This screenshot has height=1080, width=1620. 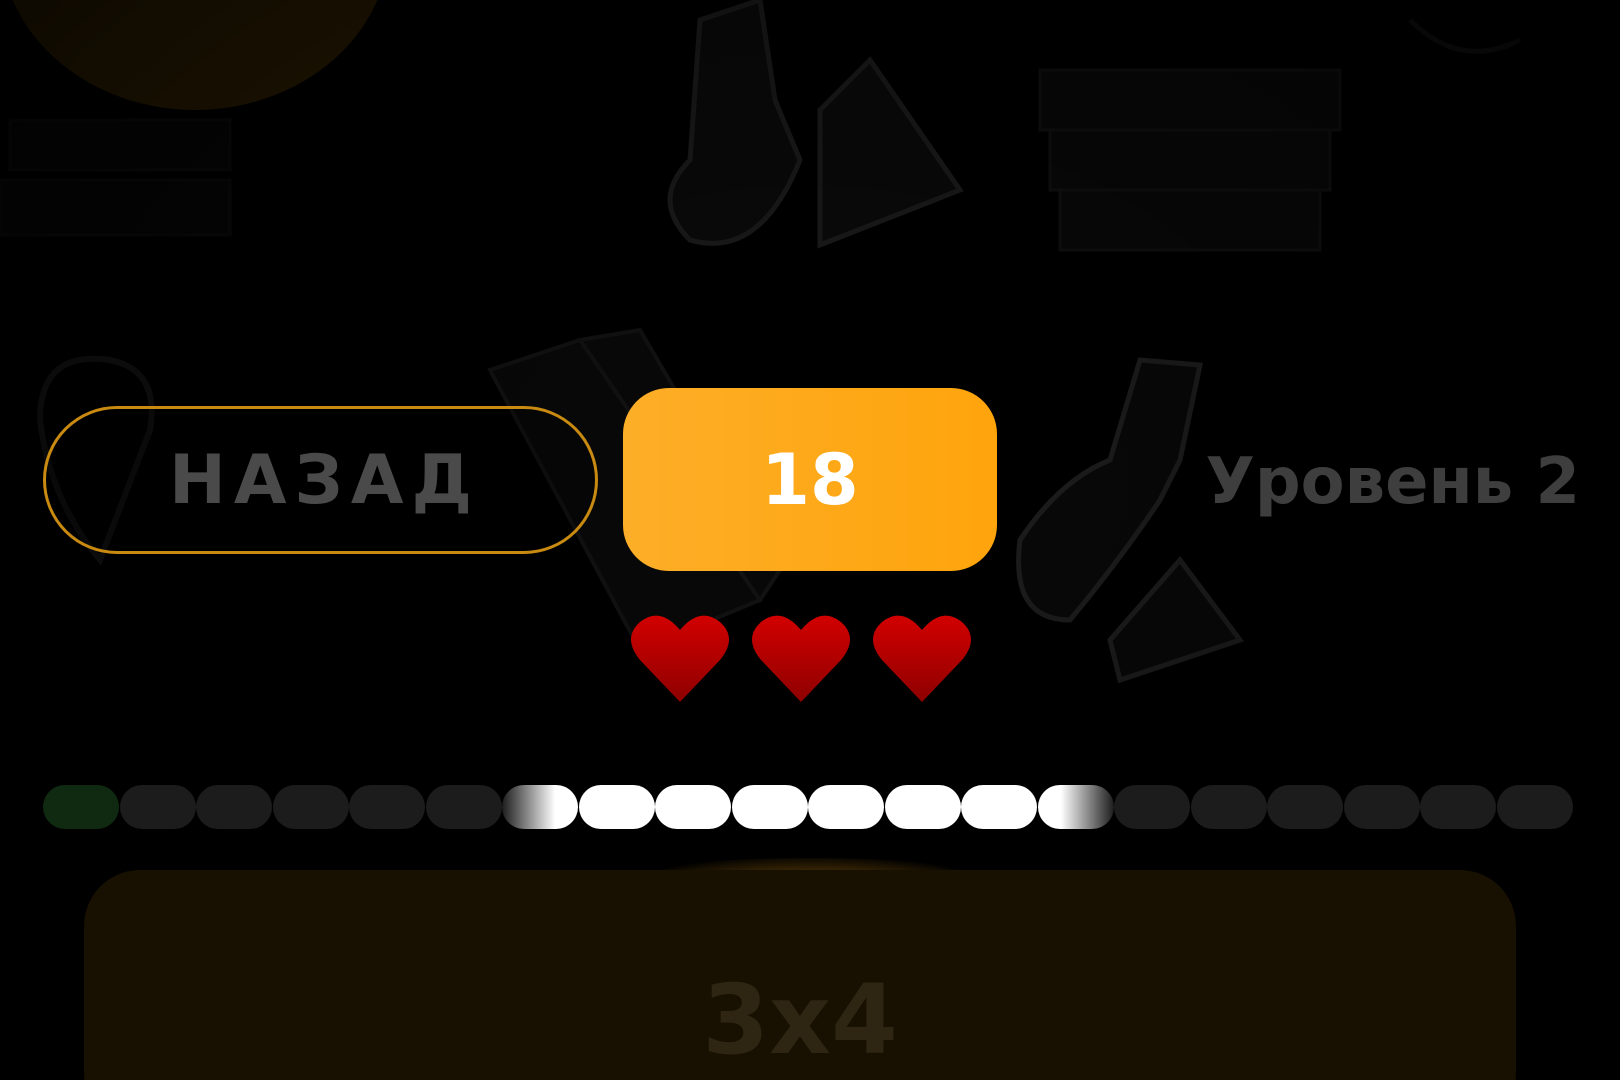 I want to click on lives-indicator, so click(x=810, y=660).